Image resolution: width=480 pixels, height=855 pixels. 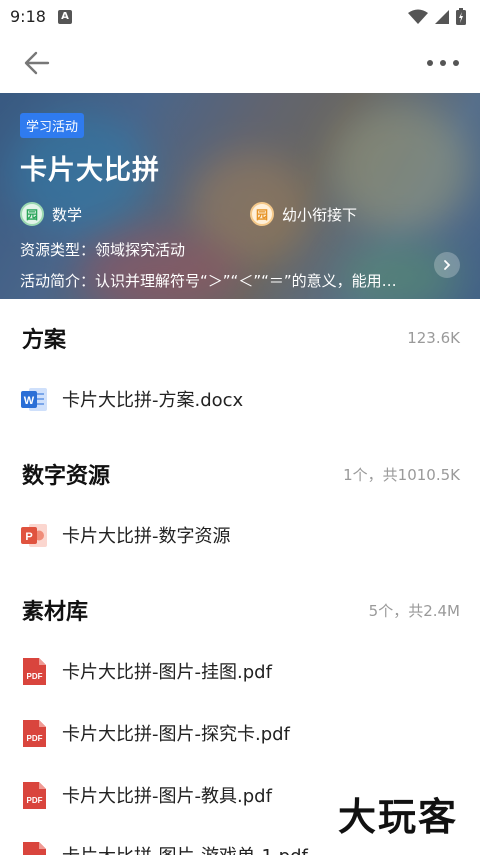 What do you see at coordinates (29, 401) in the screenshot?
I see `svg-text: W` at bounding box center [29, 401].